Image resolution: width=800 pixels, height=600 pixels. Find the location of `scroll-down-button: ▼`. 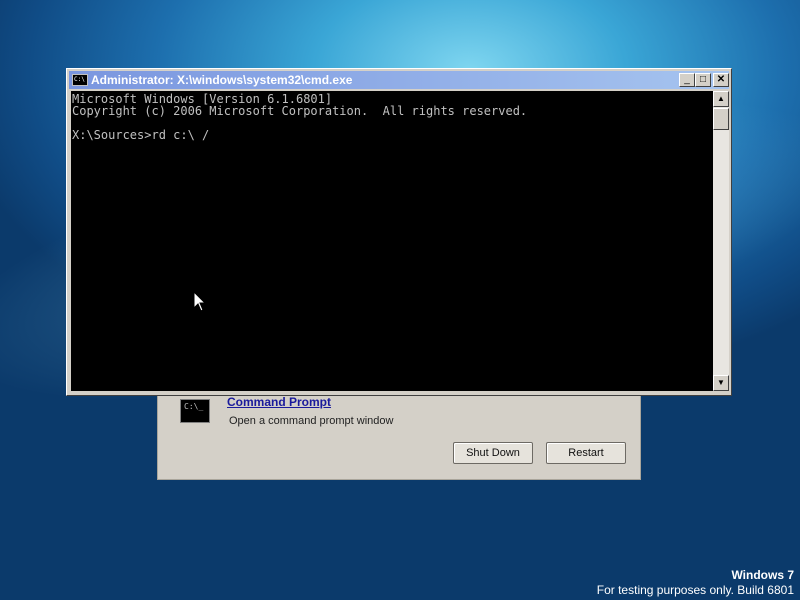

scroll-down-button: ▼ is located at coordinates (721, 383).